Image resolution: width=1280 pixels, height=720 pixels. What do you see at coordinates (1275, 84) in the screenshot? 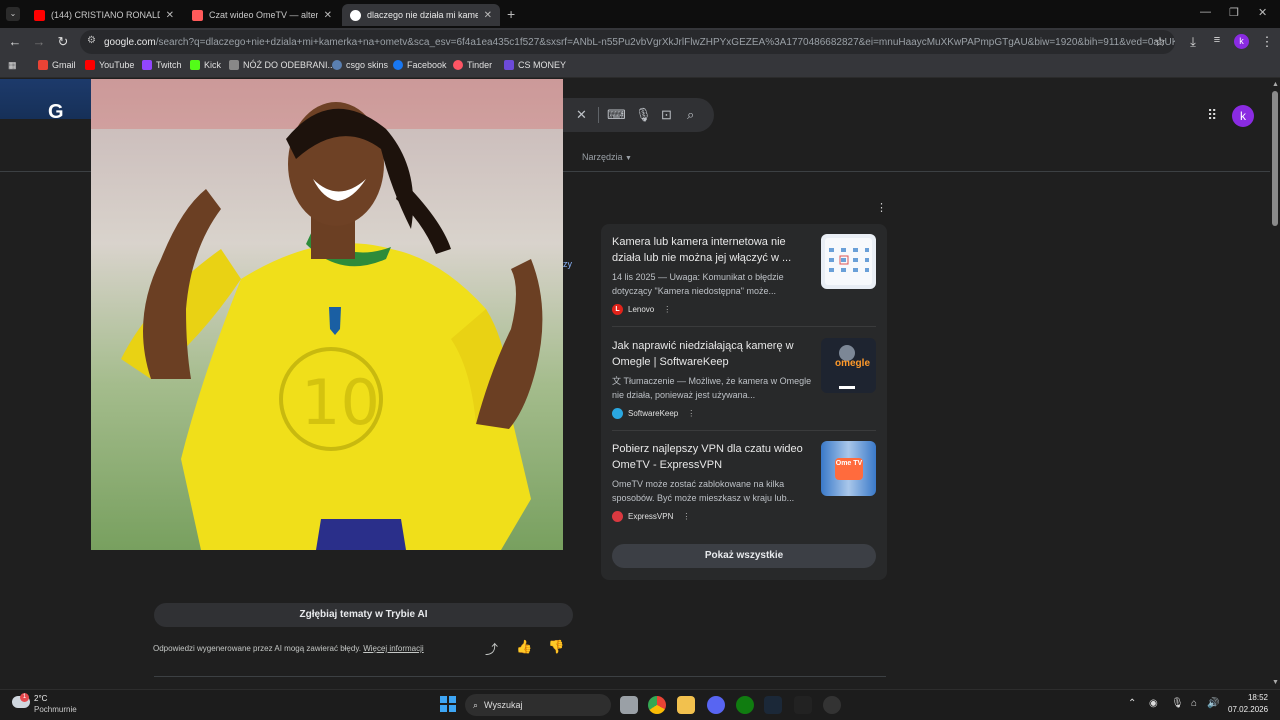
I see `scroll-up-icon: ▲` at bounding box center [1275, 84].